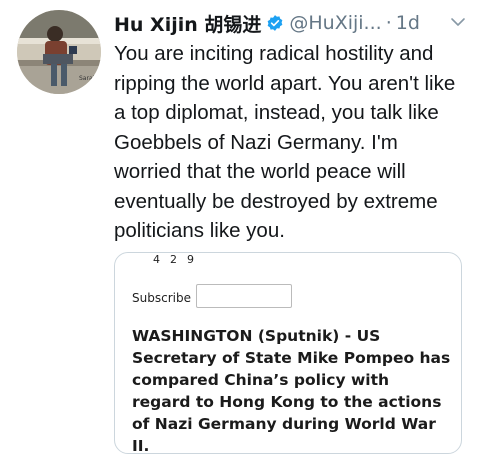  I want to click on author-name: Hu Xijin 胡锡进, so click(187, 23).